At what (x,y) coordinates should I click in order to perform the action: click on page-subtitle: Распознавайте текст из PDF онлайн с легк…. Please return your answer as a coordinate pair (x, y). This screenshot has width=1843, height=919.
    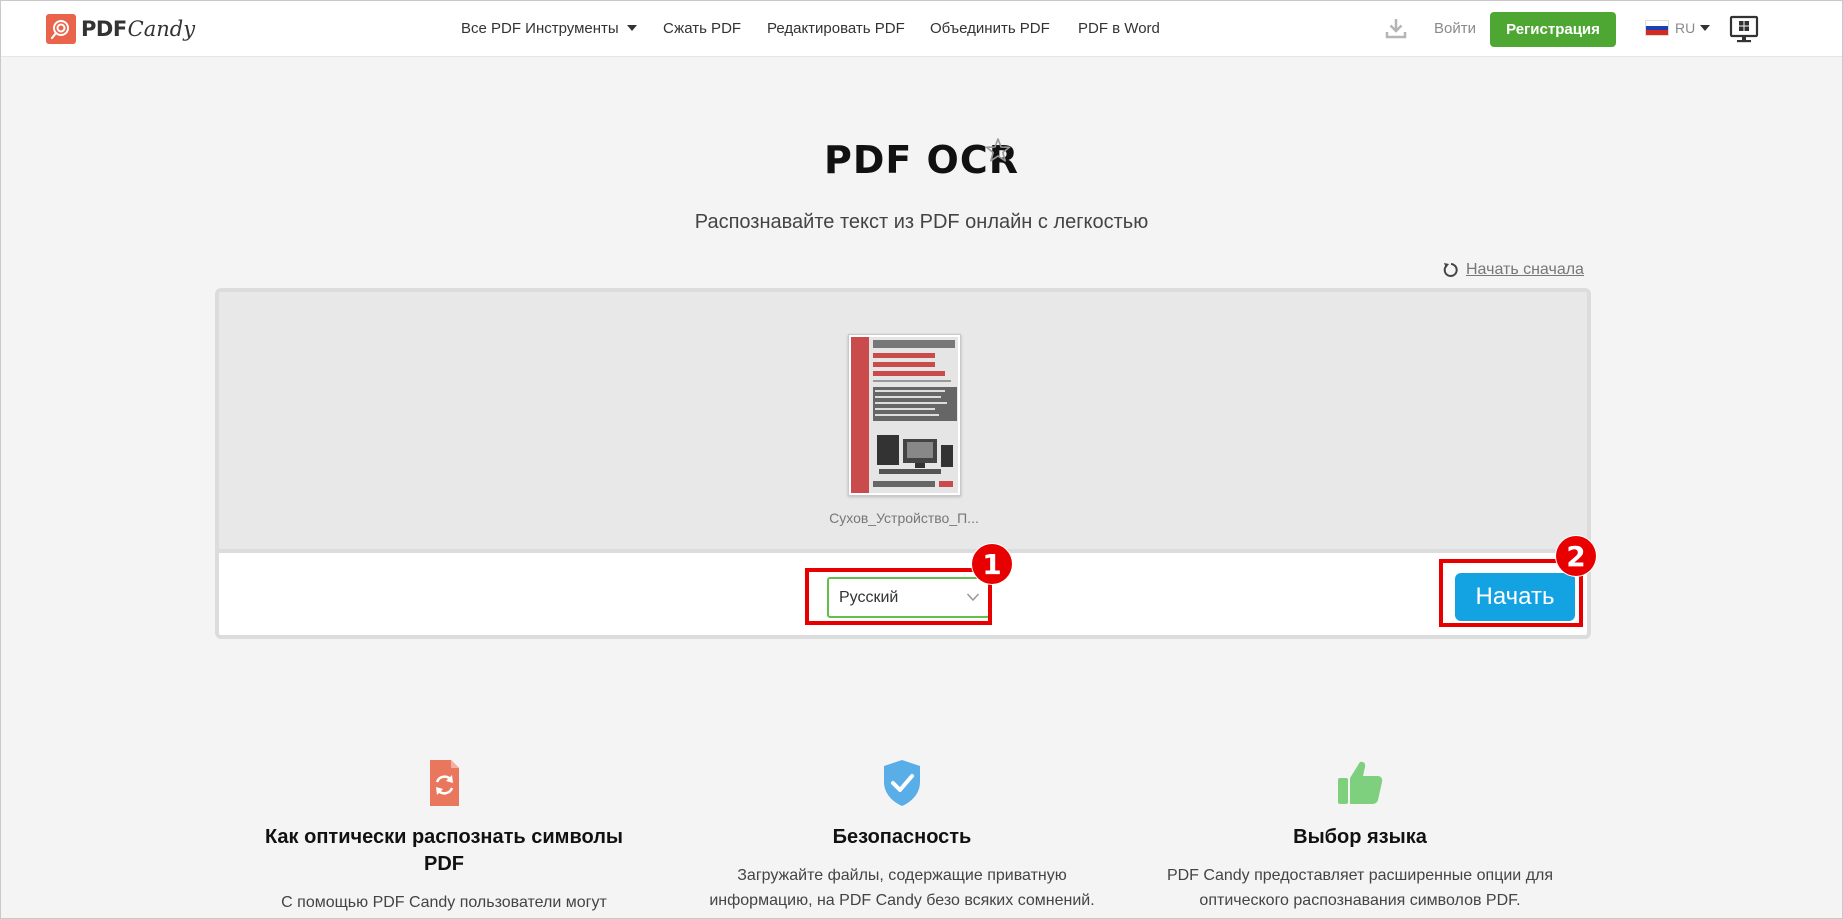
    Looking at the image, I should click on (921, 222).